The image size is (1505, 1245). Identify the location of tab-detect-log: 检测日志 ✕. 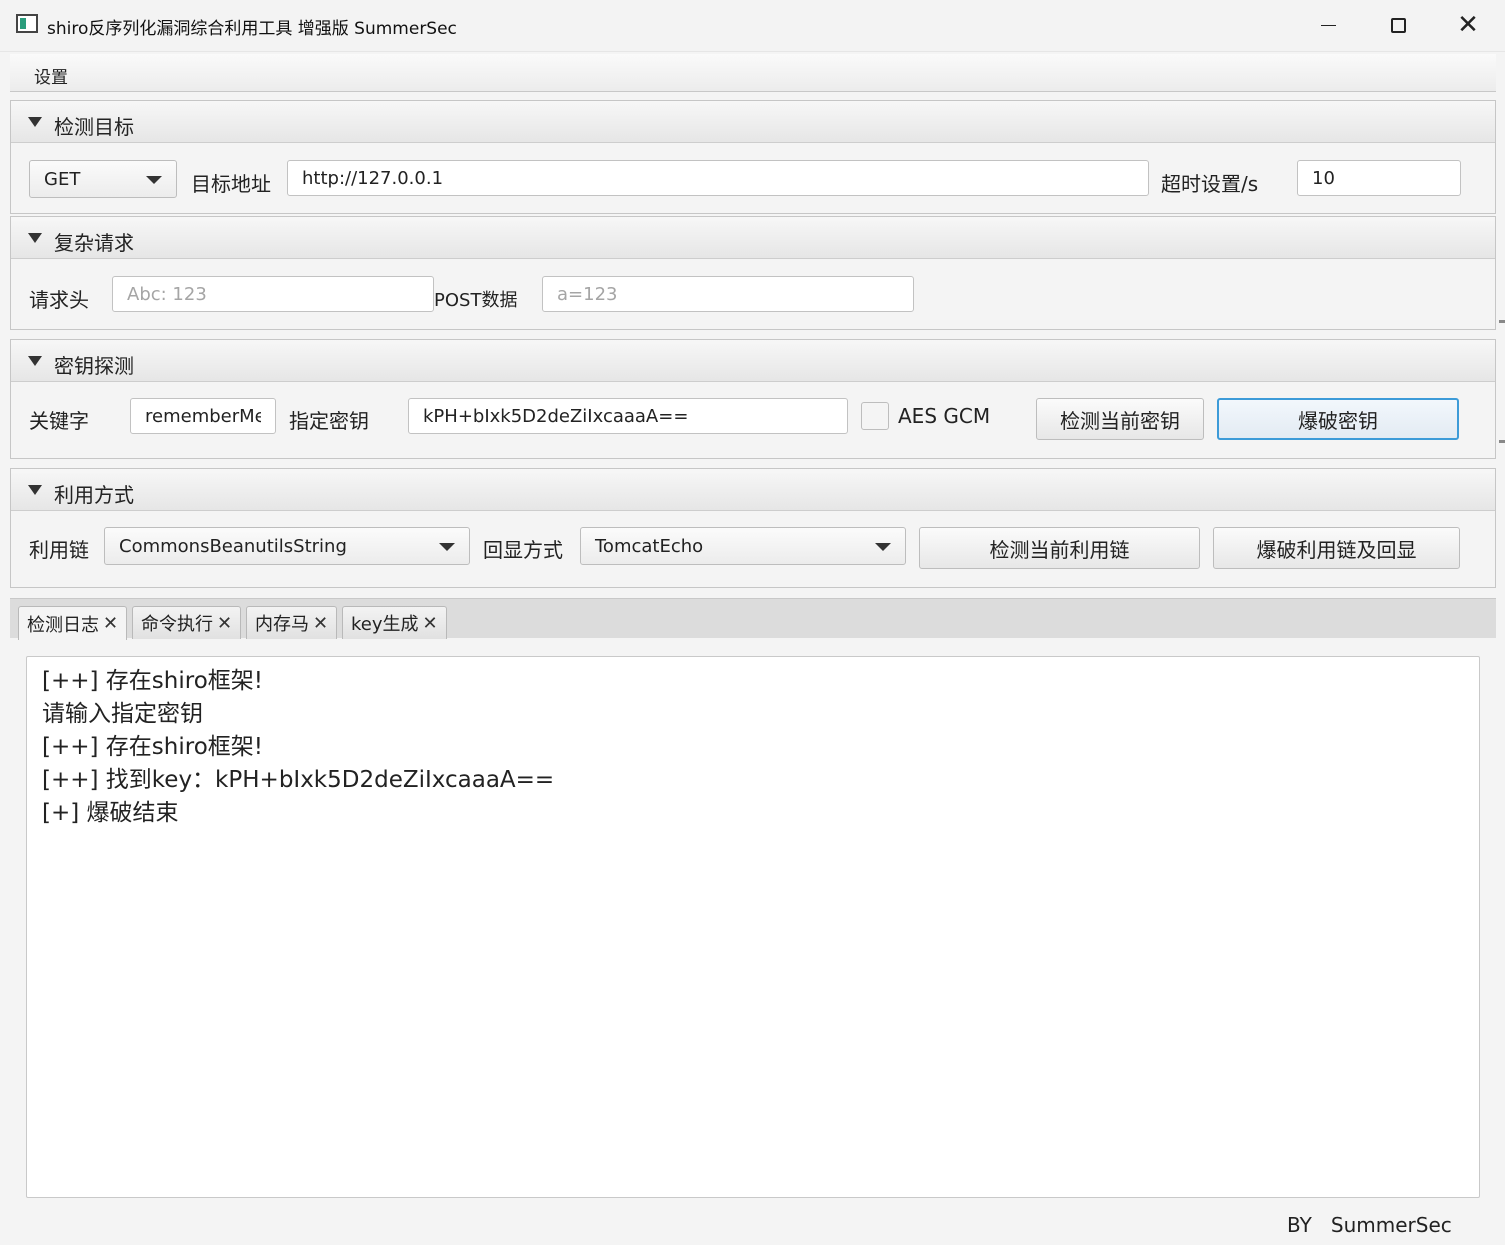
(73, 623).